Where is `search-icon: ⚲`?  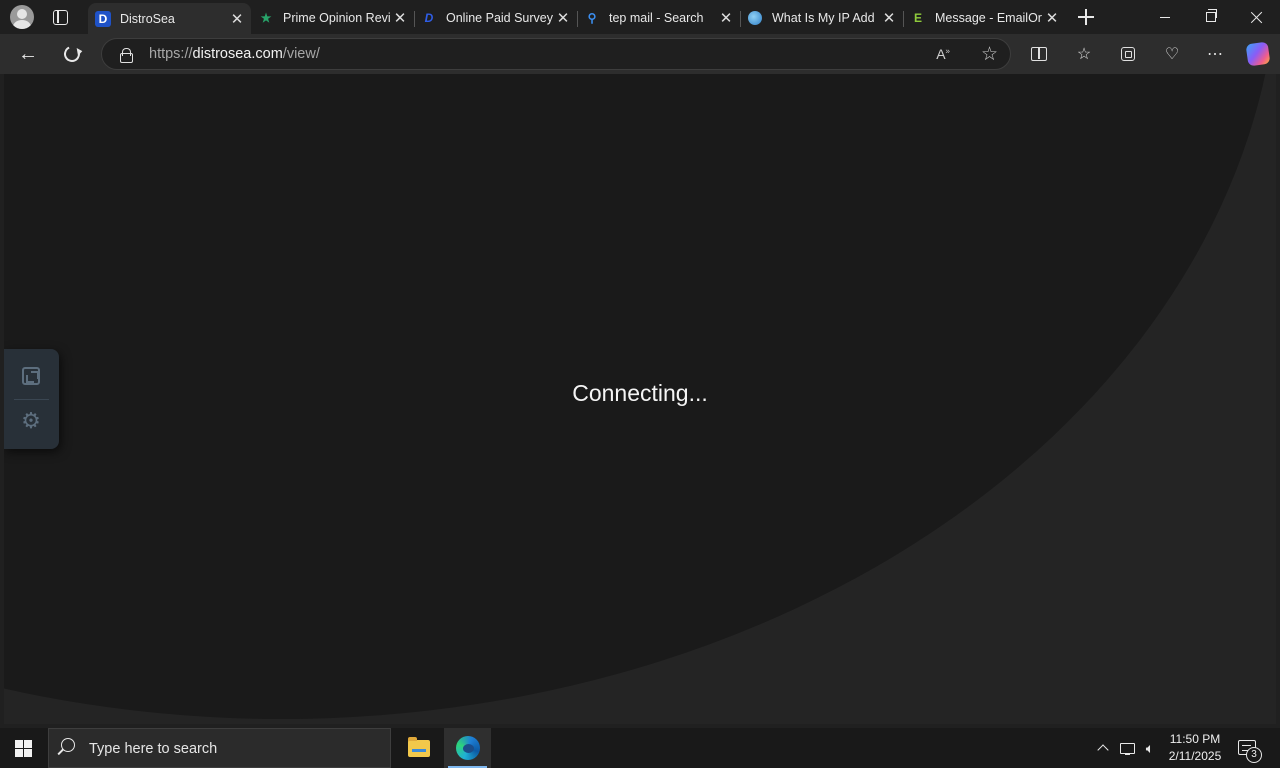 search-icon: ⚲ is located at coordinates (592, 17).